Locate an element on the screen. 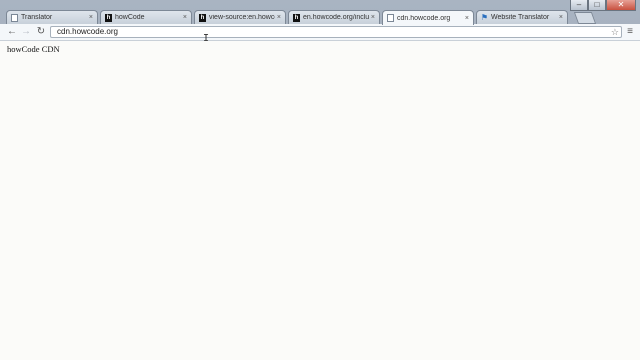  tab-label: Translator is located at coordinates (37, 17).